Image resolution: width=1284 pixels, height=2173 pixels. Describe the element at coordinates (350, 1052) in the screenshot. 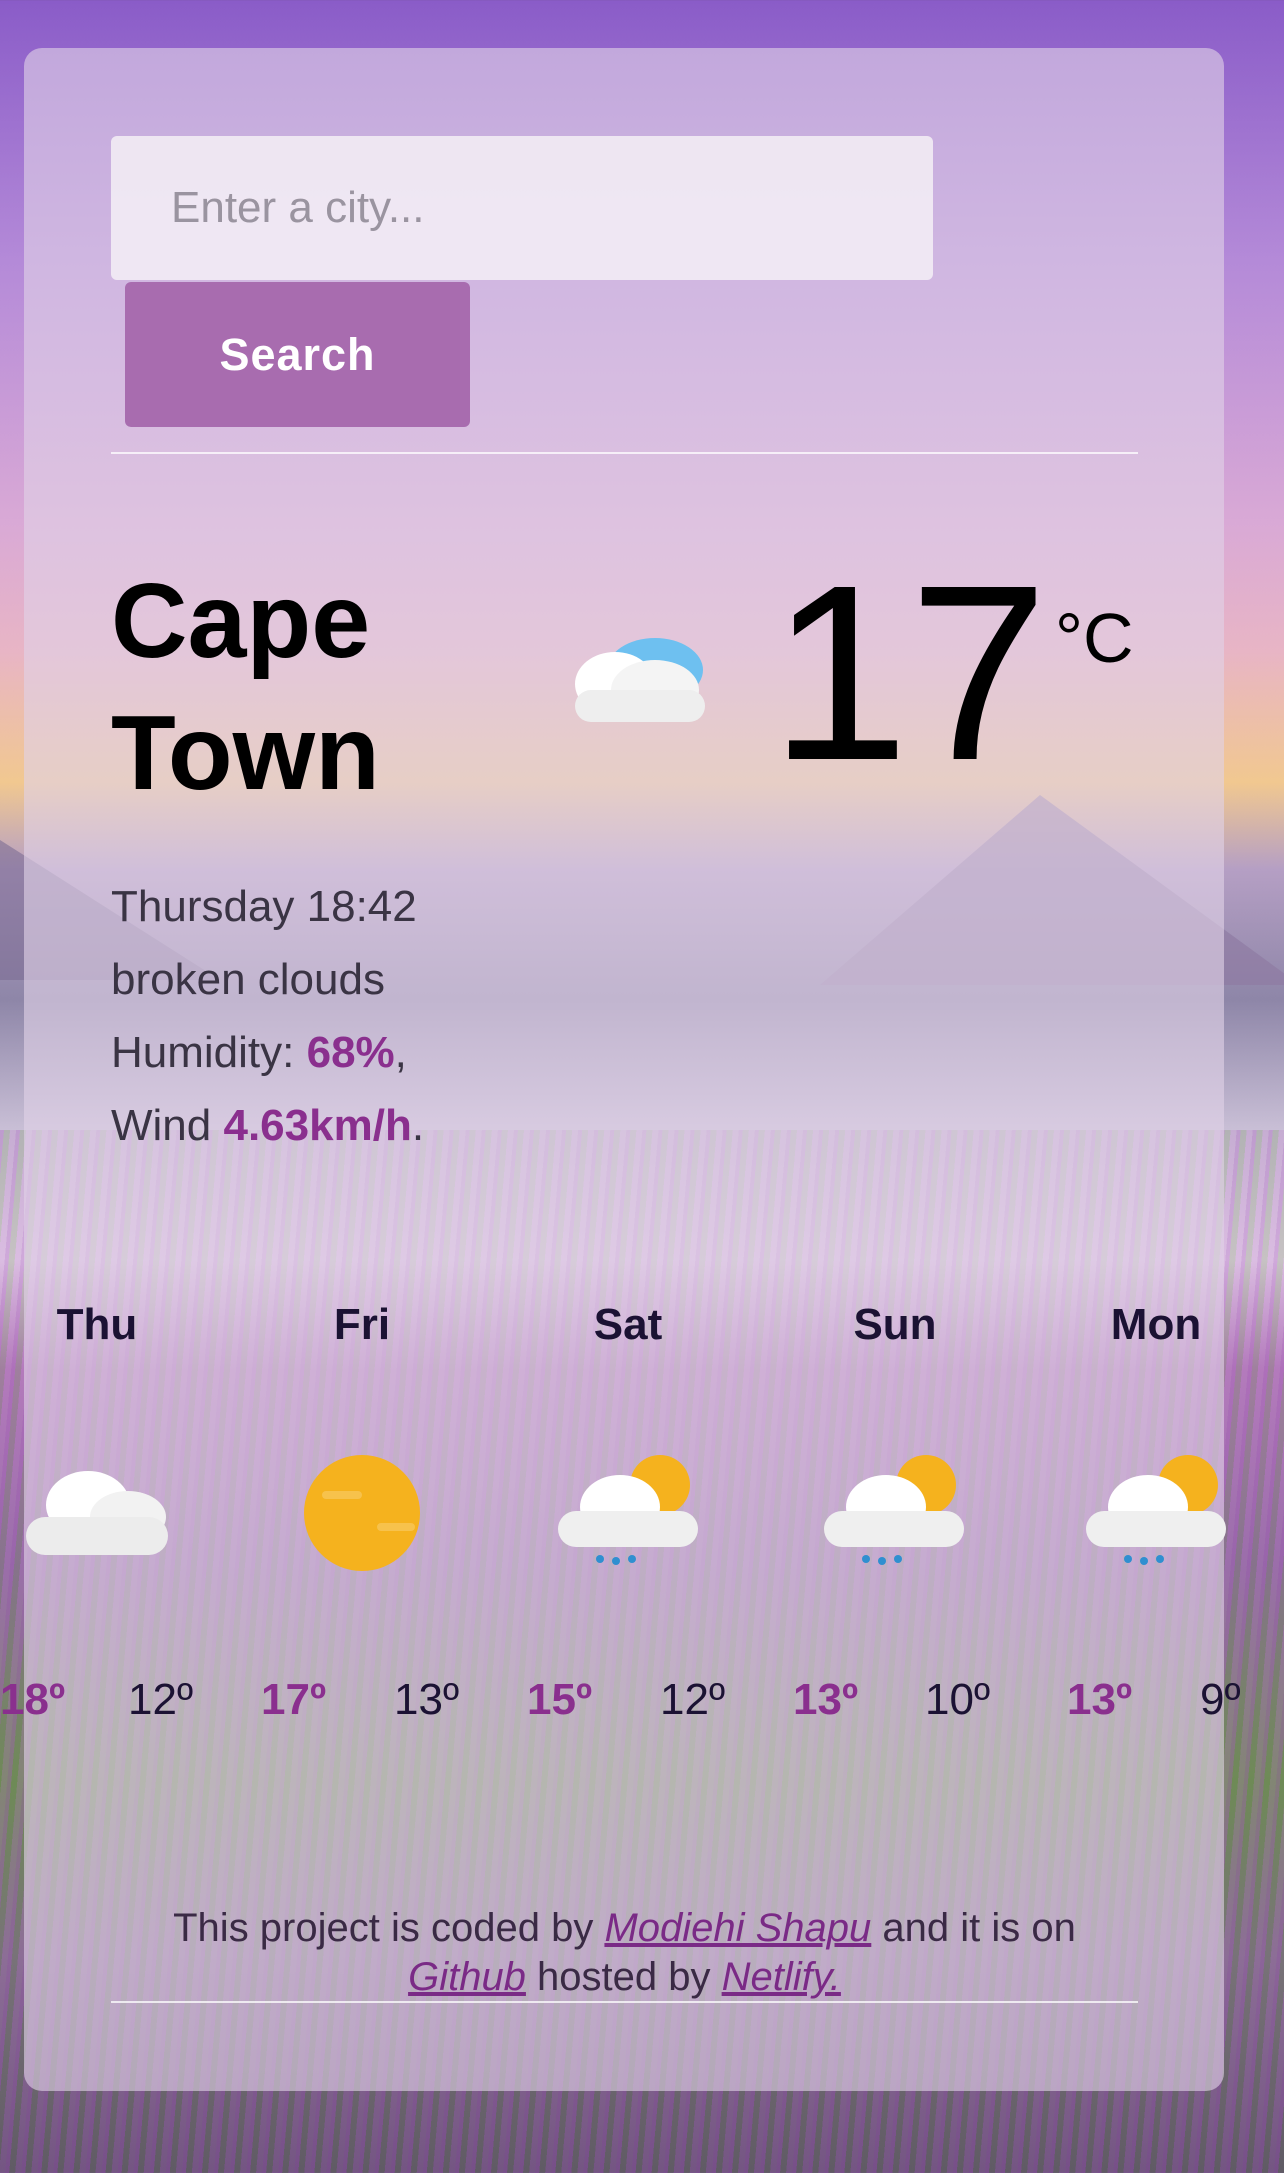

I see `humidity-value: 68%` at that location.